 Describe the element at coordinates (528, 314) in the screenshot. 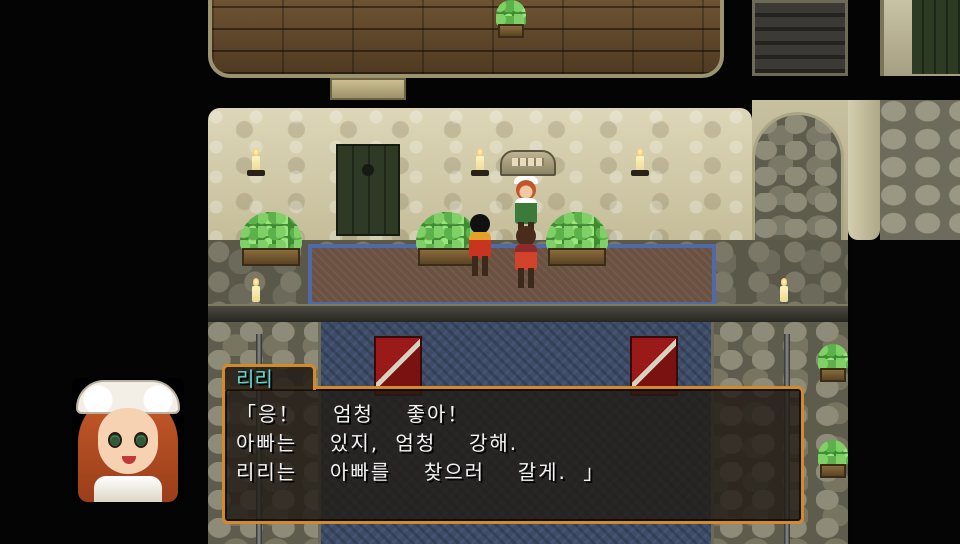

I see `floor-divider-beam` at that location.